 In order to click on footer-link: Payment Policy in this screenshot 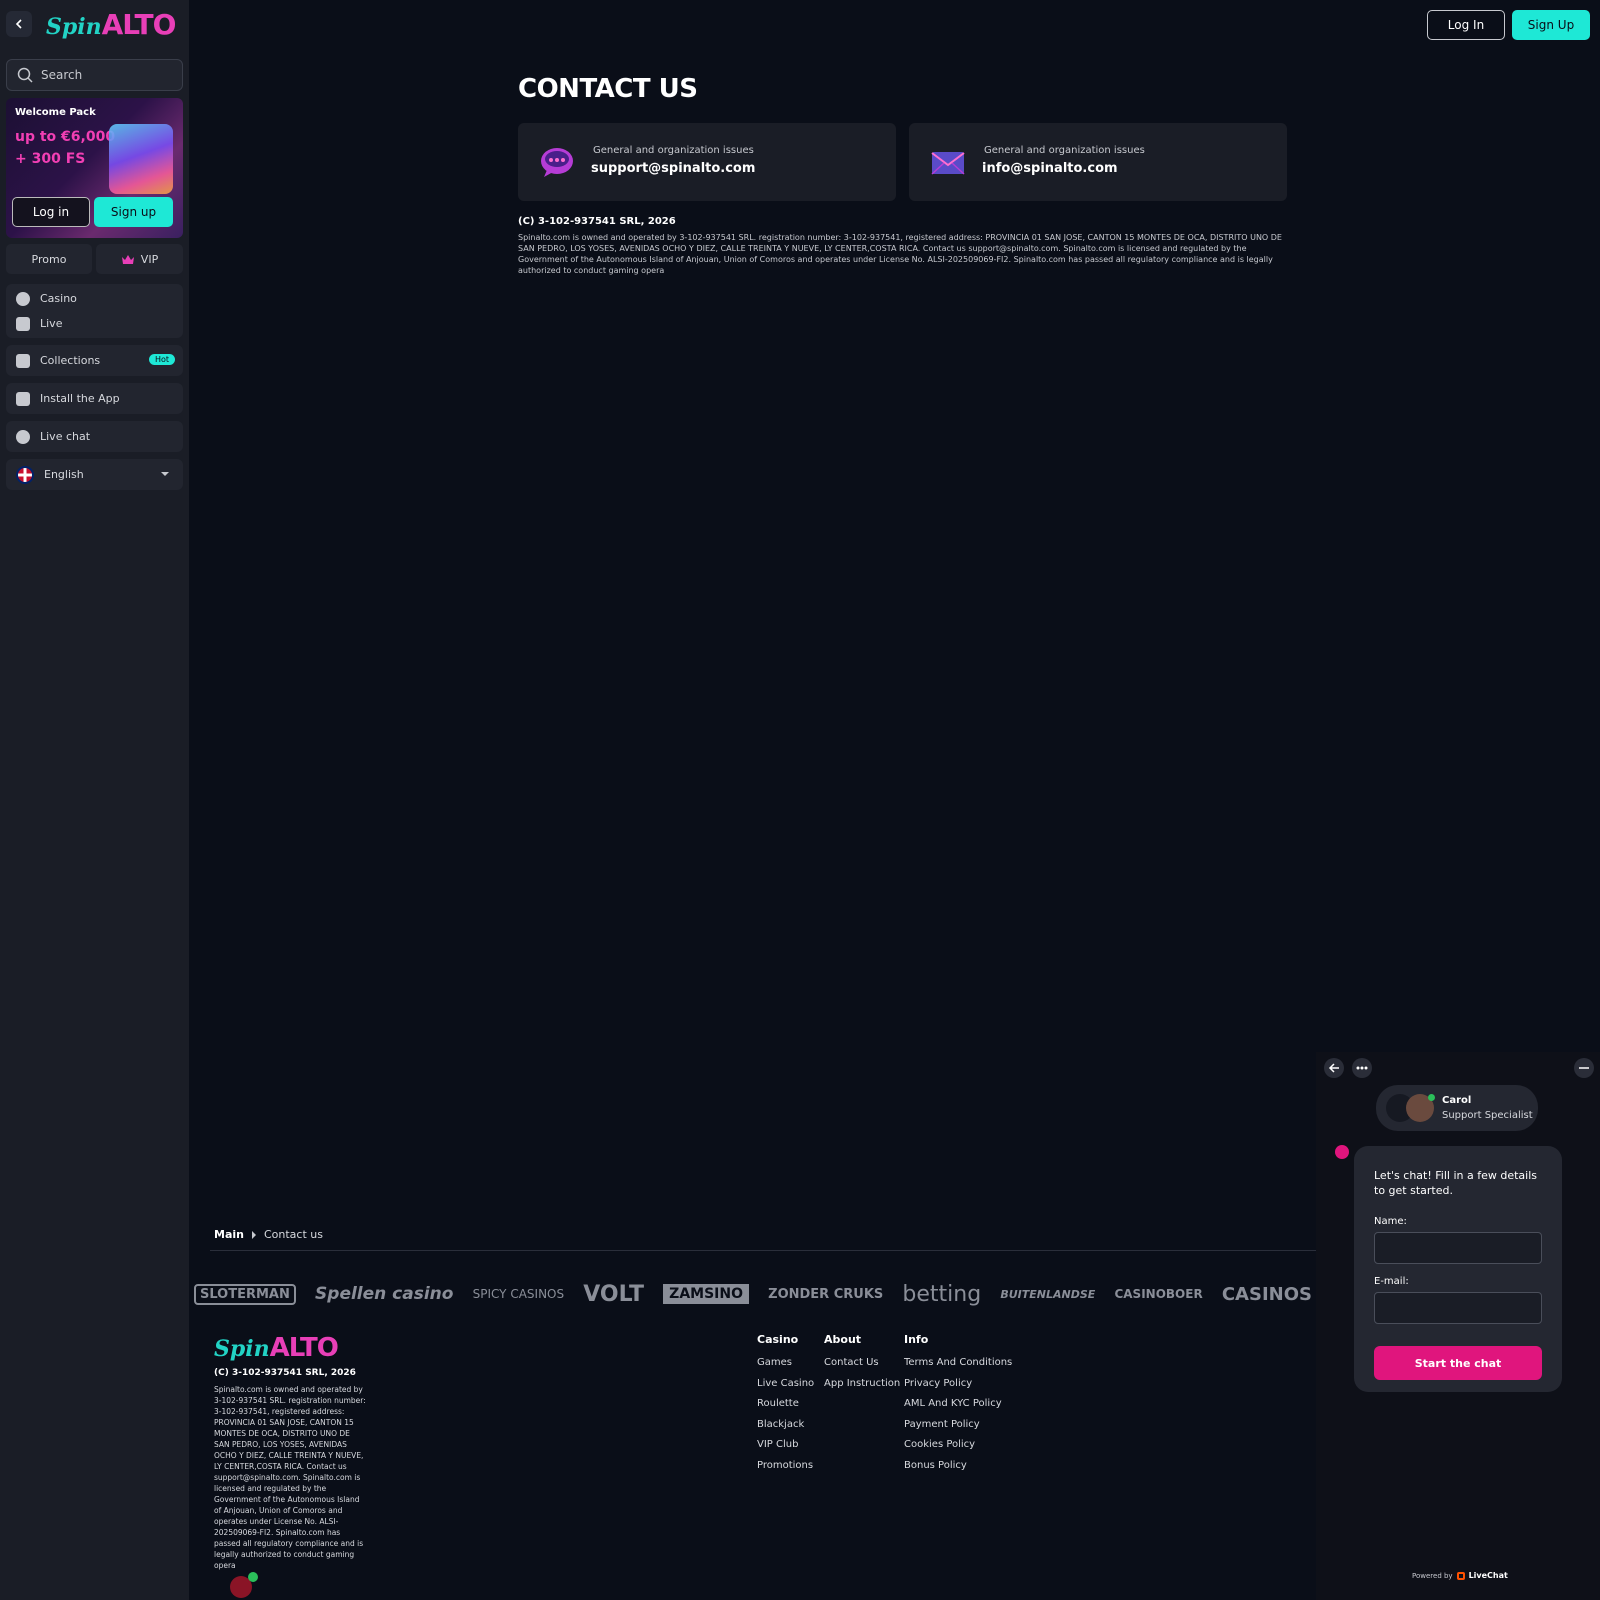, I will do `click(958, 1429)`.